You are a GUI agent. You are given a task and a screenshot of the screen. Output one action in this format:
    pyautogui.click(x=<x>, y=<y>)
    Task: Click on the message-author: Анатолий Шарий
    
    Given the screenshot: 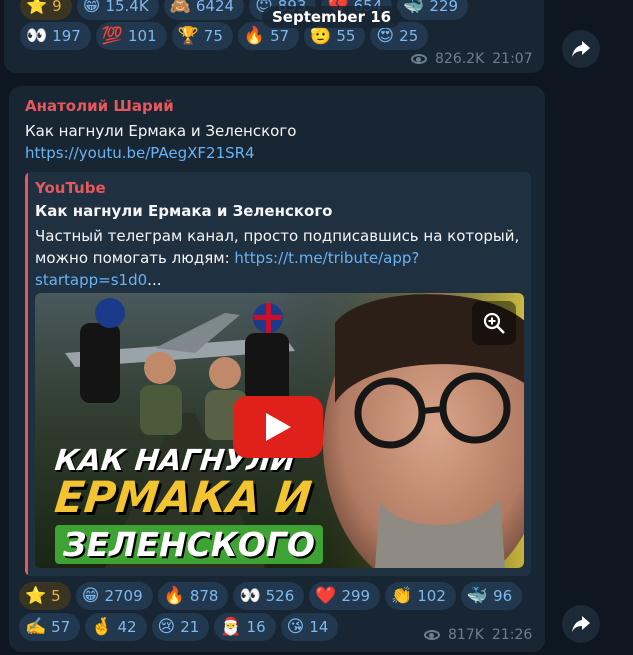 What is the action you would take?
    pyautogui.click(x=99, y=106)
    